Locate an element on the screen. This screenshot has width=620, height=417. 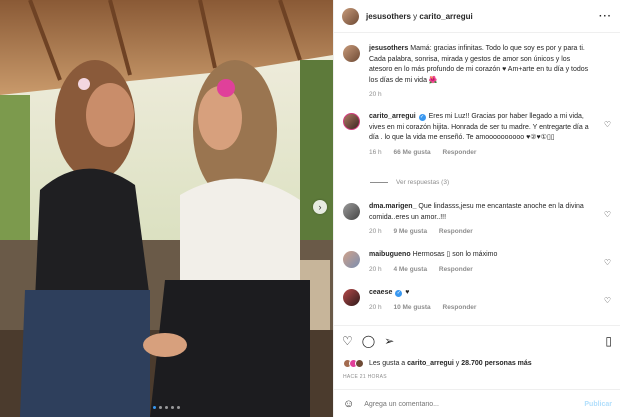
post-timestamp: HACE 21 HORAS is located at coordinates (365, 377).